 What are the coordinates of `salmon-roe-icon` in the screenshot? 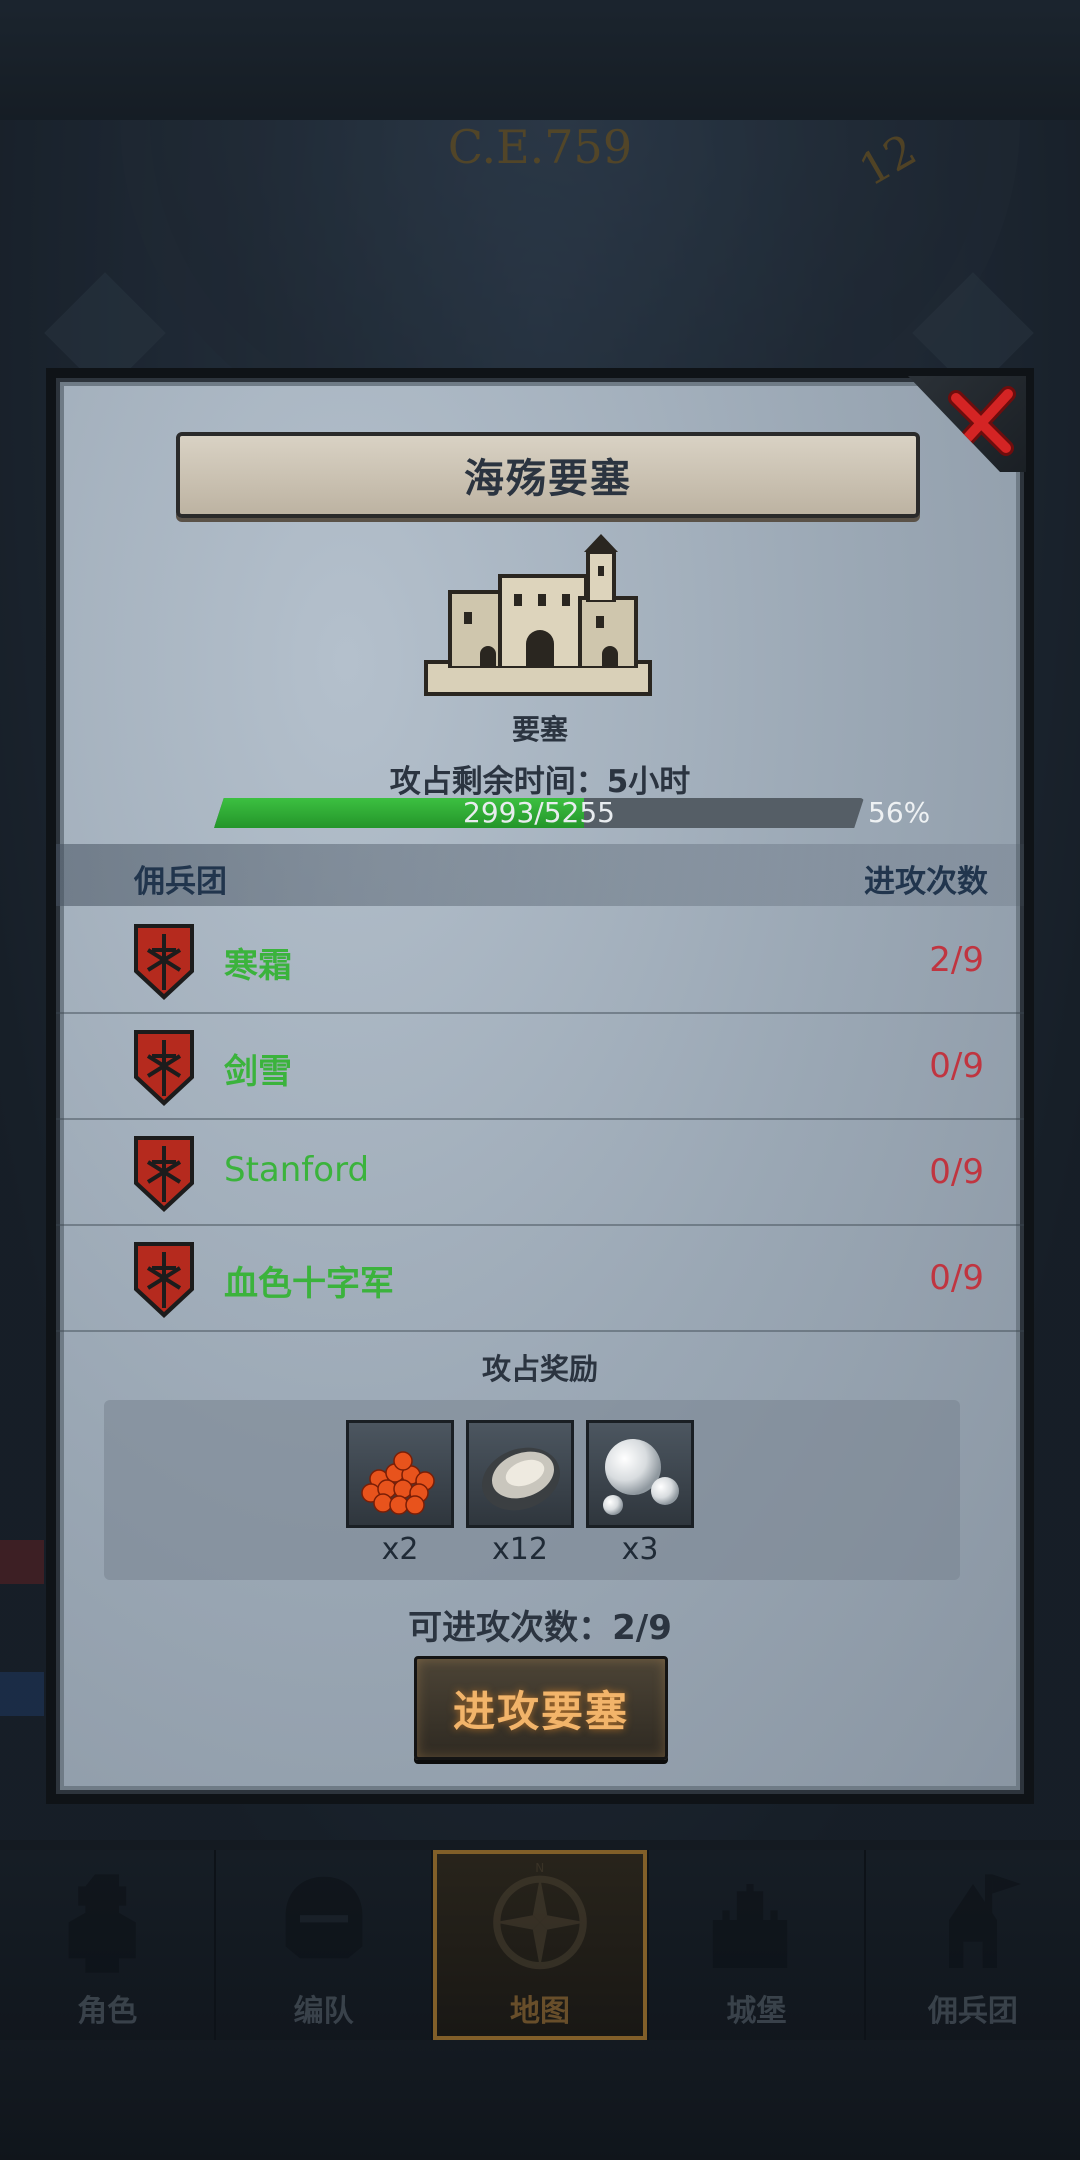 It's located at (398, 1483).